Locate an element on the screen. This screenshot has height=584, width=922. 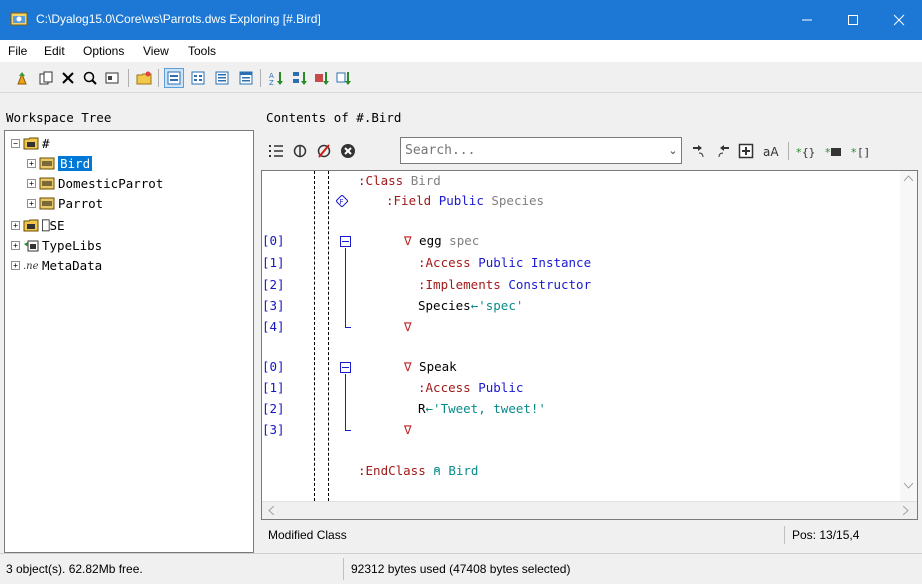
expand-all-icon is located at coordinates (746, 151).